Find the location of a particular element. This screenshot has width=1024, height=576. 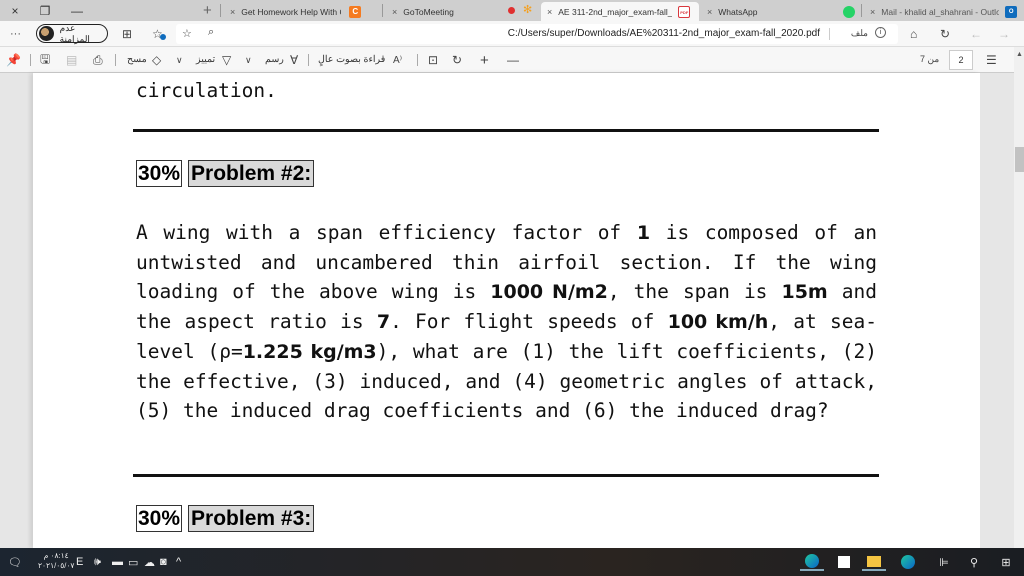

zoom-out-button: — is located at coordinates (513, 60).